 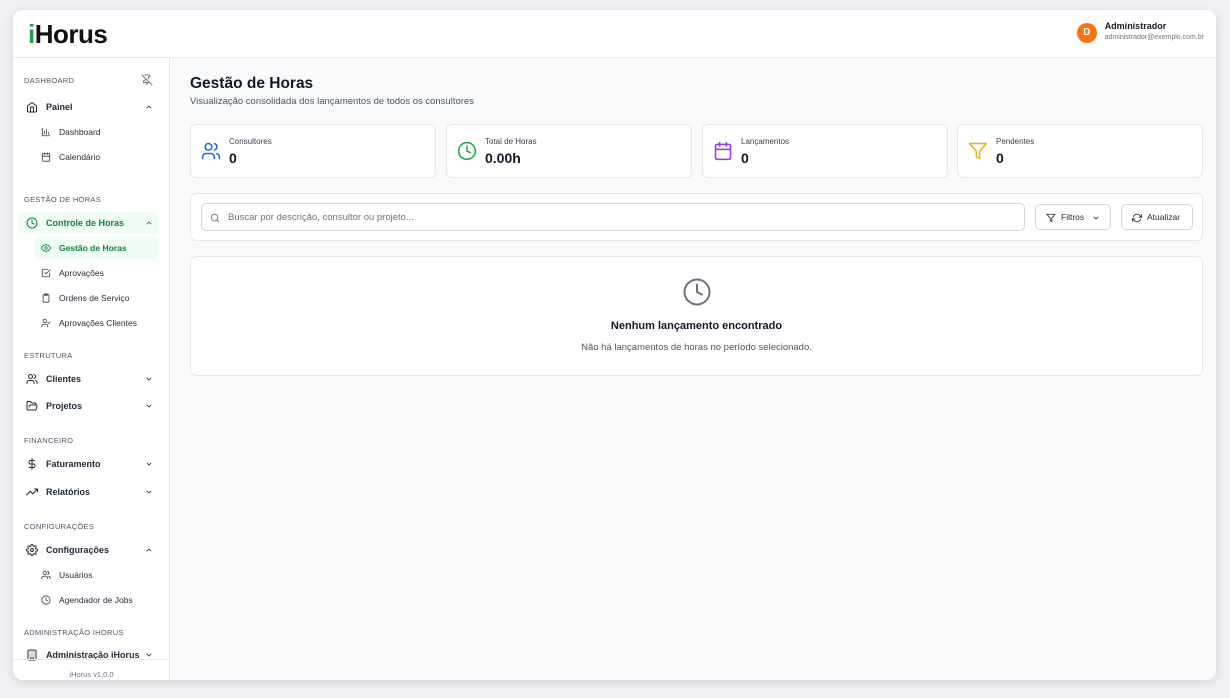 I want to click on sidebar-item-label: Ordens de Serviço, so click(x=94, y=298).